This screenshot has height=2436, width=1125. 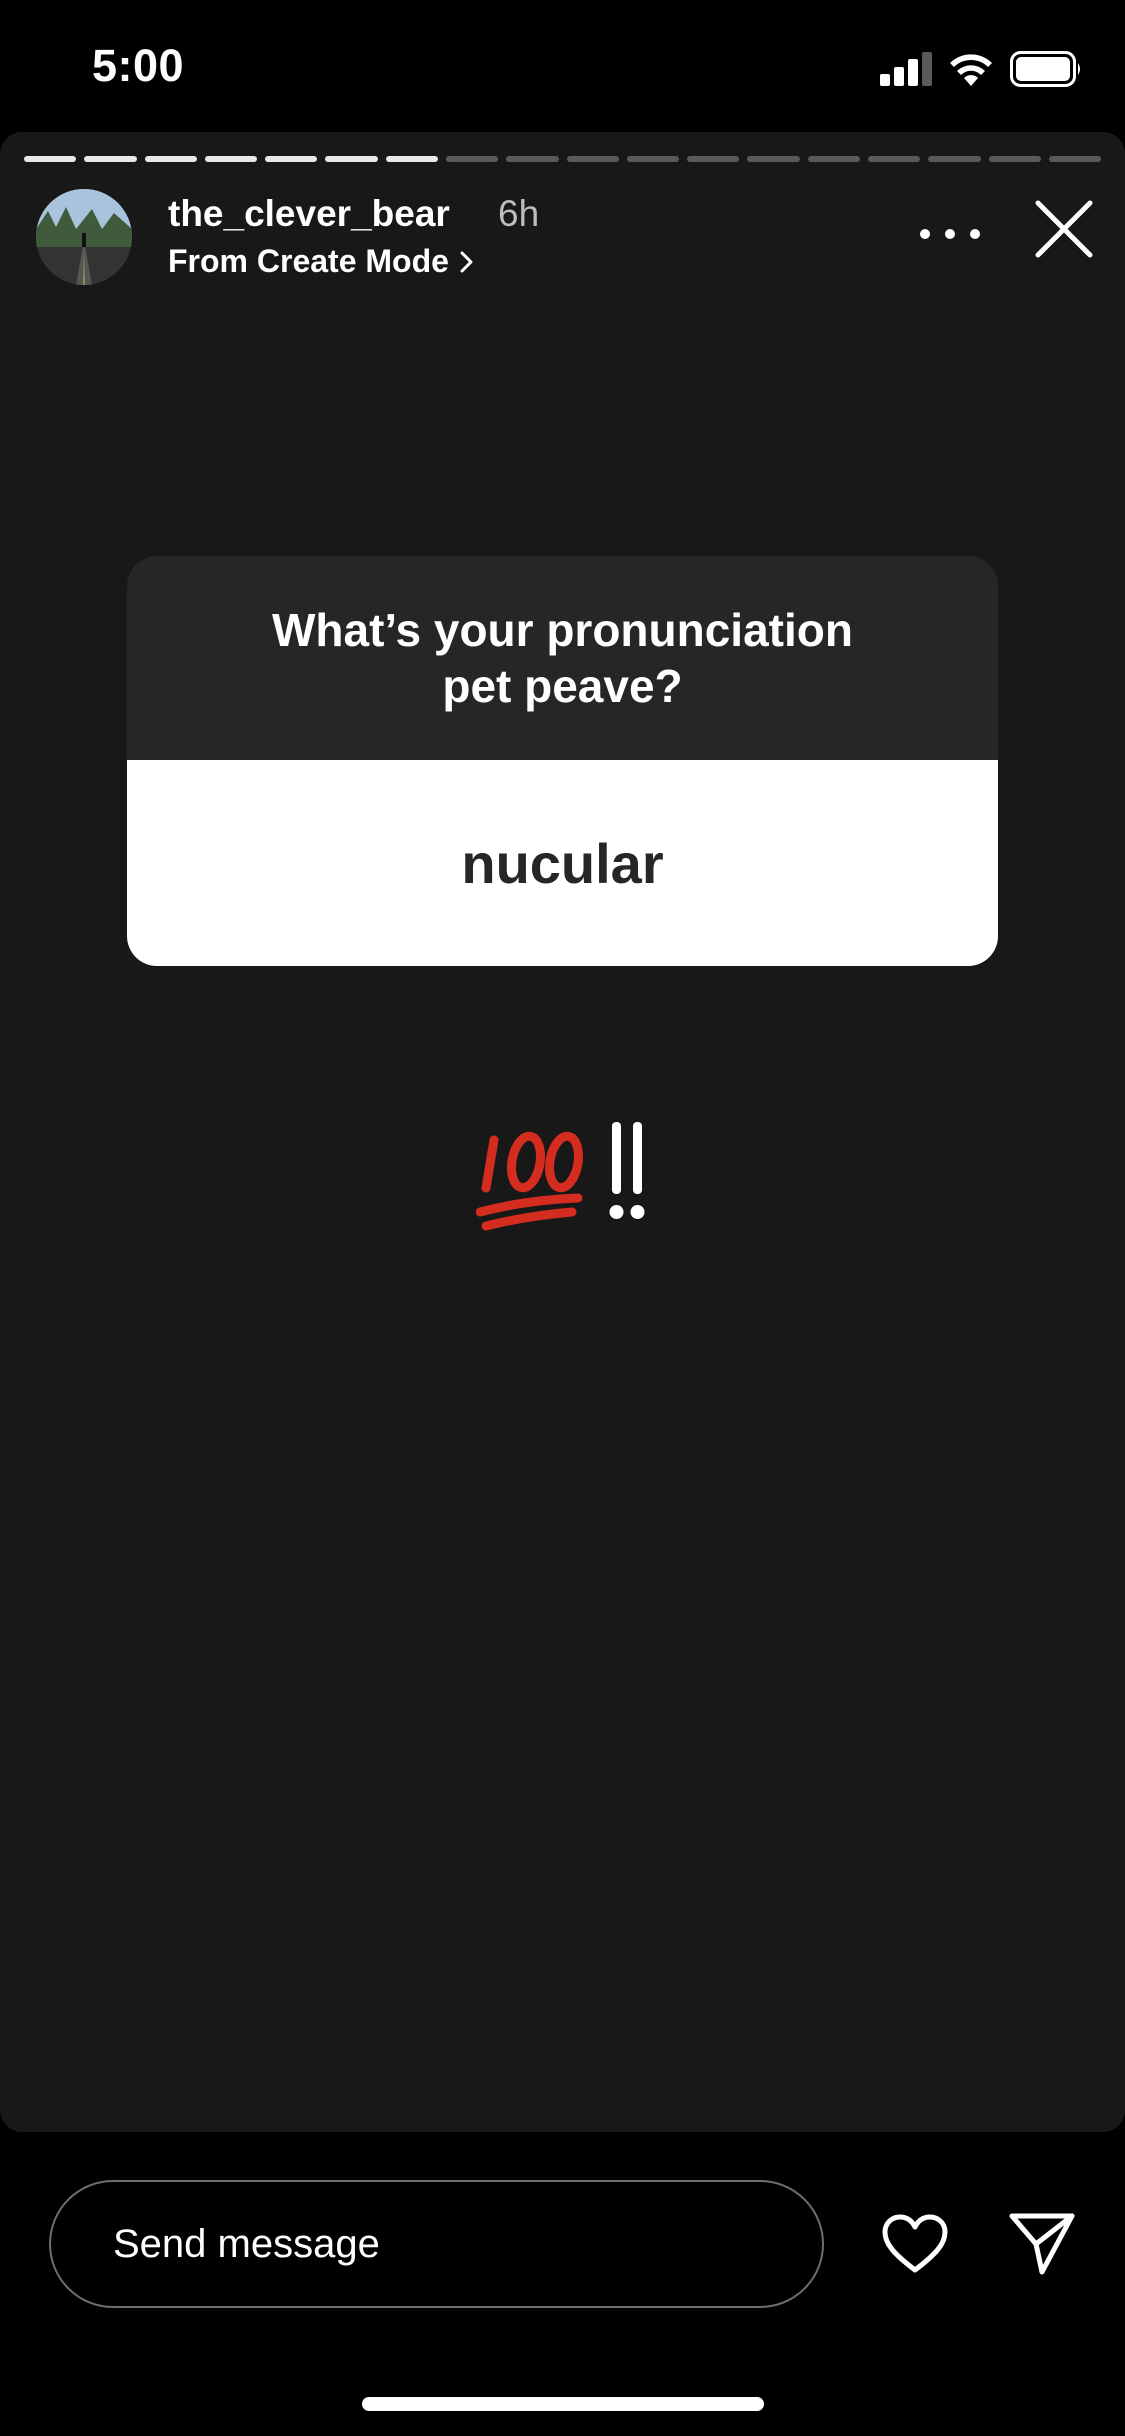 I want to click on avatar, so click(x=84, y=237).